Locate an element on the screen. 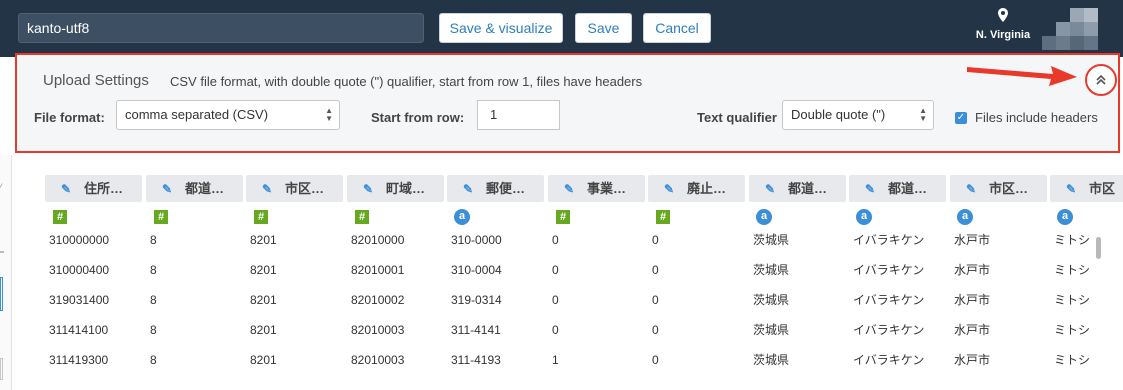  table-column: ✎ 都道… a イバラキケン イバラキケン イバラキケン イバラキケン イバラキケン is located at coordinates (897, 278).